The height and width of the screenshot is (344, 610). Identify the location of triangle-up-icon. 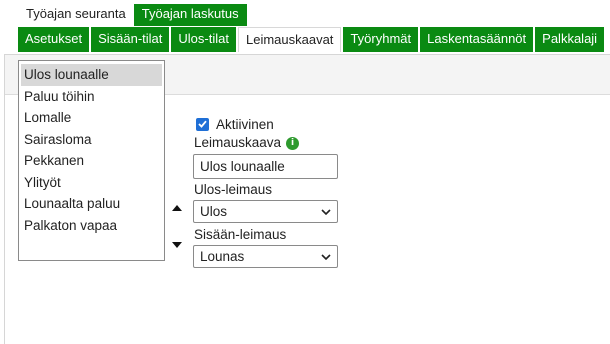
(177, 208).